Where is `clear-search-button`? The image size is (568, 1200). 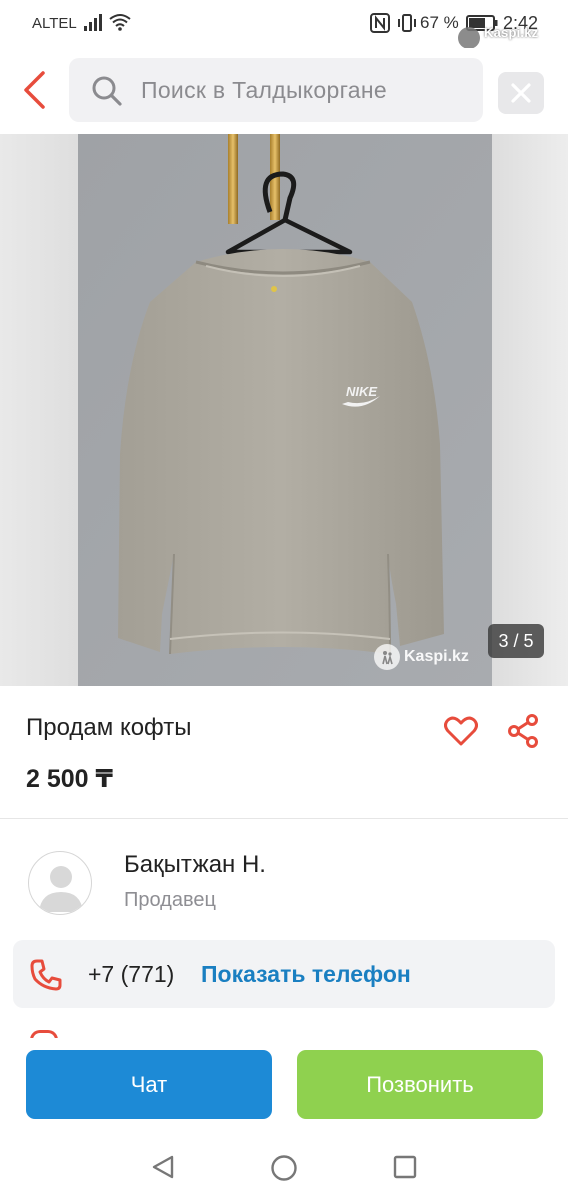
clear-search-button is located at coordinates (521, 93).